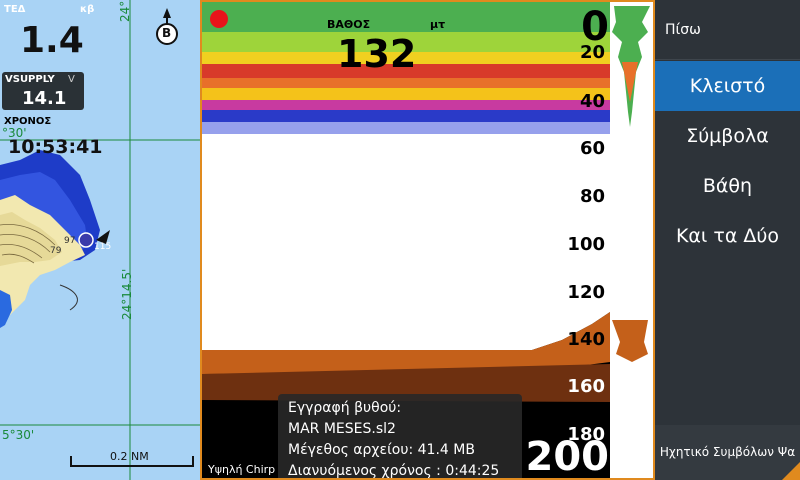  What do you see at coordinates (592, 101) in the screenshot?
I see `depth-tick-40: 40` at bounding box center [592, 101].